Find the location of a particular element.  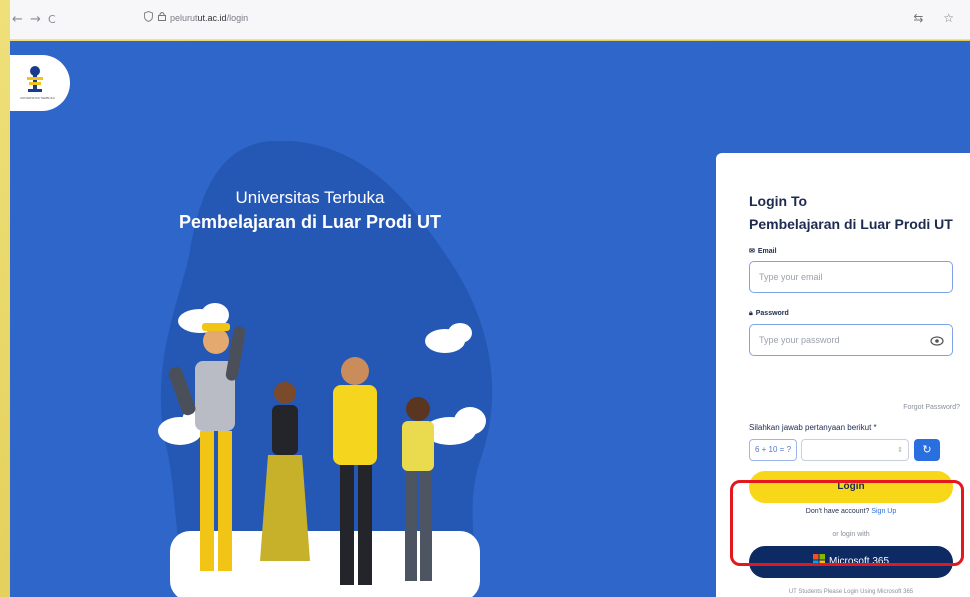

hero-subtitle: Universitas Terbuka is located at coordinates (310, 197).